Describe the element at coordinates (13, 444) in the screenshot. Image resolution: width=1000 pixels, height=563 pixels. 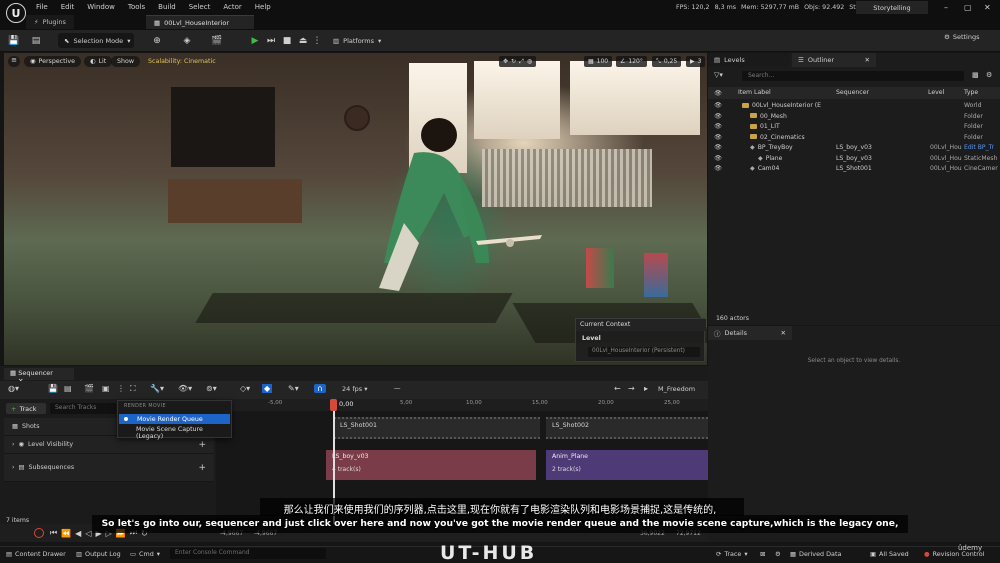
I see `expand-chevron-icon: ›` at that location.